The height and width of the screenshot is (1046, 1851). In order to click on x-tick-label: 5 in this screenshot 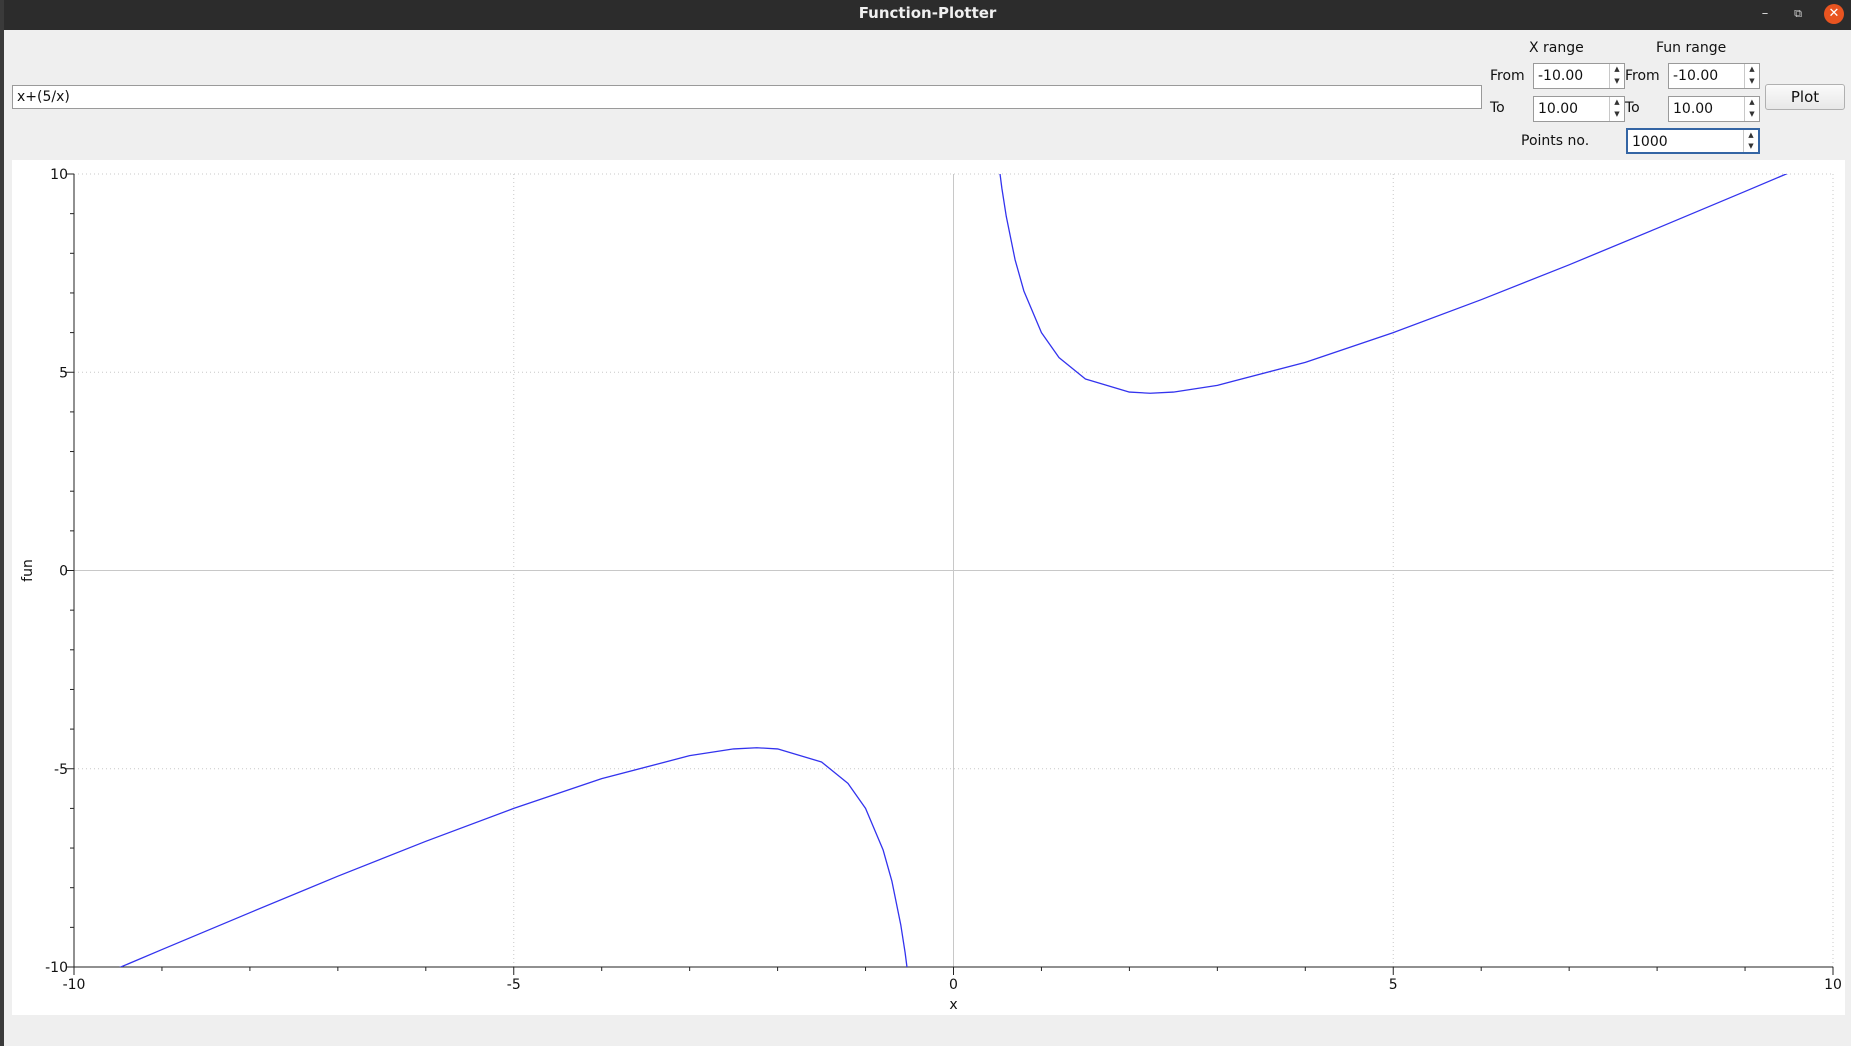, I will do `click(1393, 985)`.